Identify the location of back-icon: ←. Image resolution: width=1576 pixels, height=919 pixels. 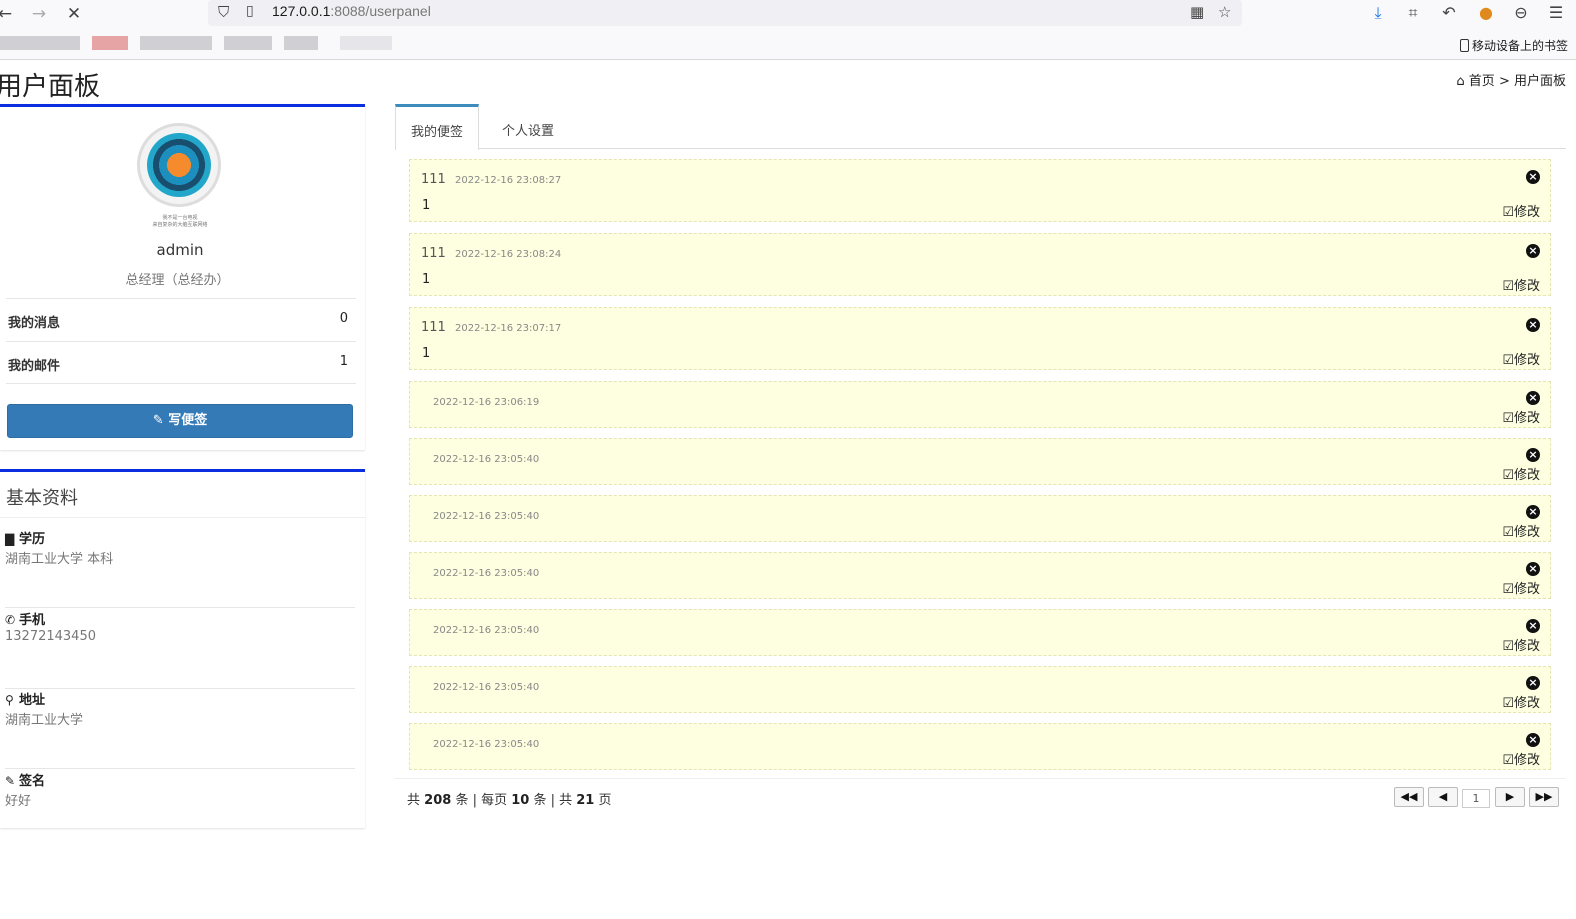
(8, 14).